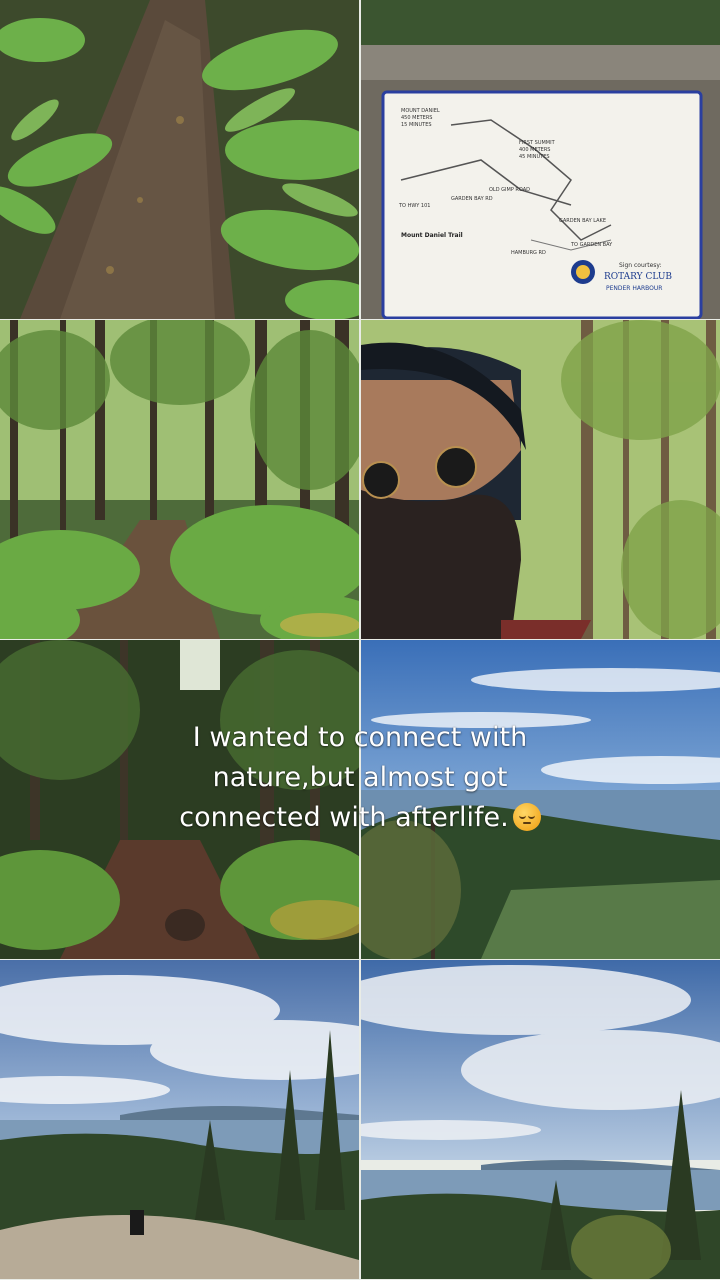 This screenshot has height=1280, width=720. What do you see at coordinates (420, 111) in the screenshot?
I see `sign-label-mount-daniel: MOUNT DANIEL` at bounding box center [420, 111].